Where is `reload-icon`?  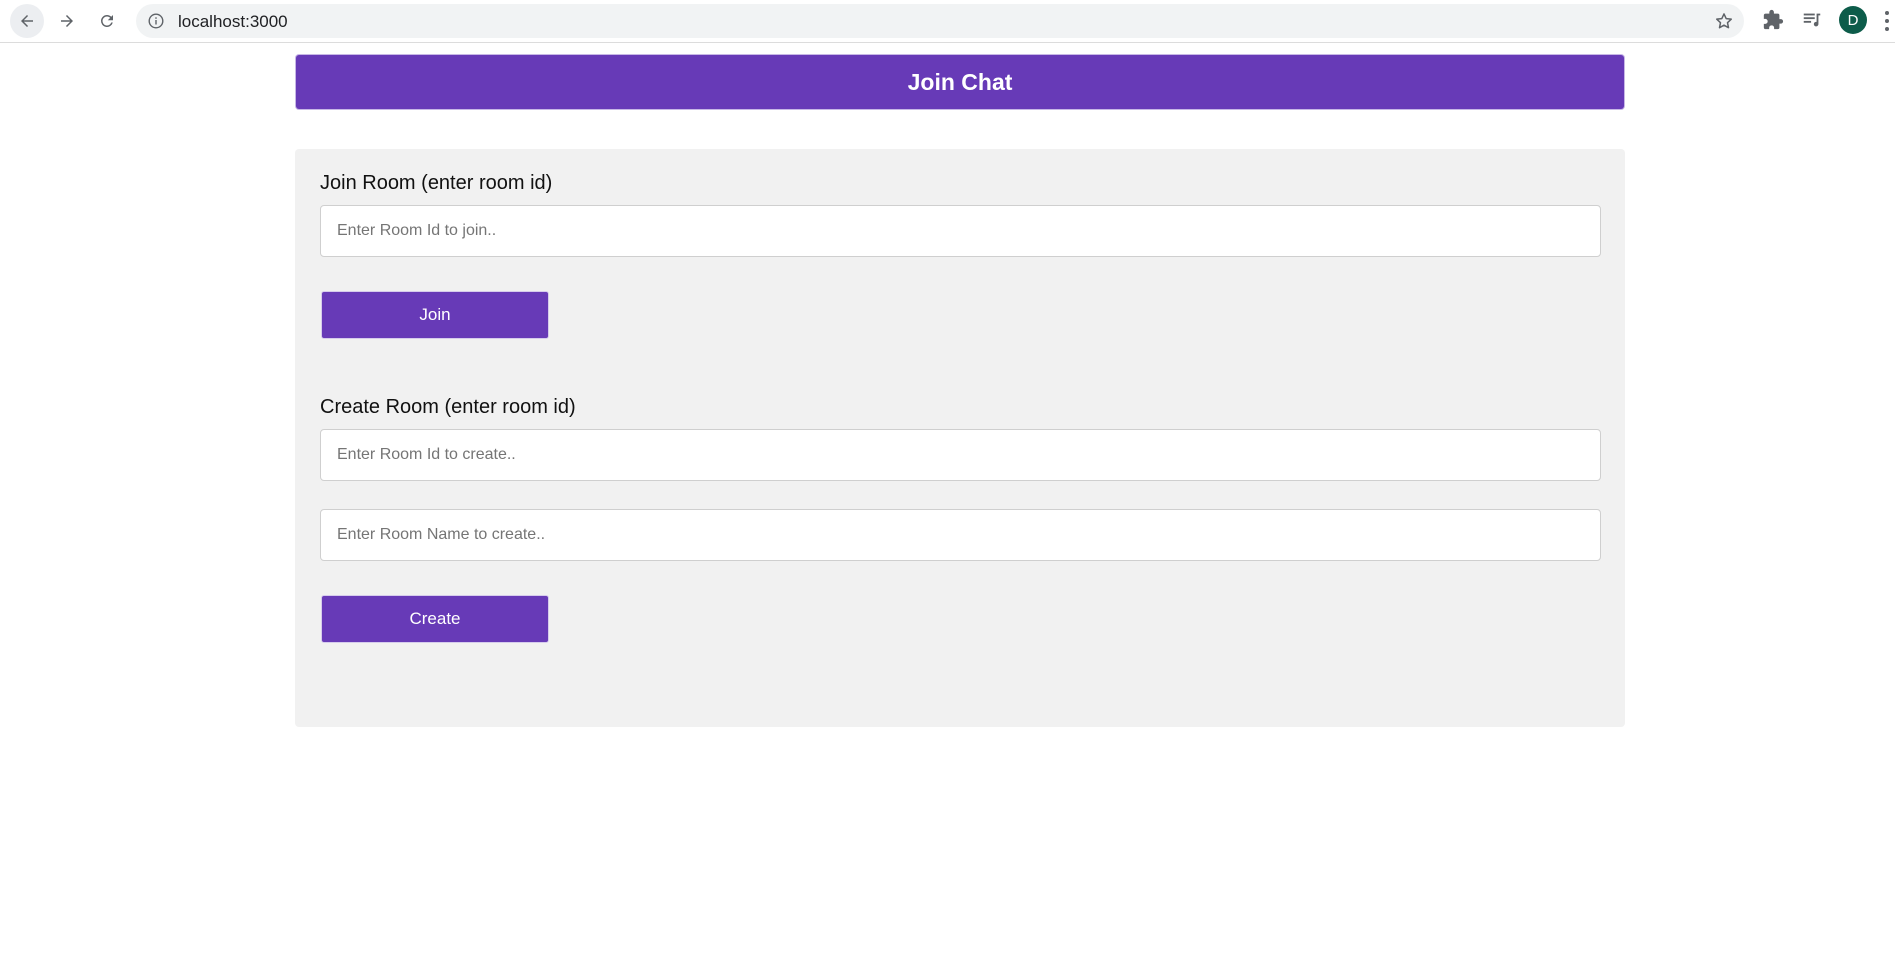 reload-icon is located at coordinates (106, 20).